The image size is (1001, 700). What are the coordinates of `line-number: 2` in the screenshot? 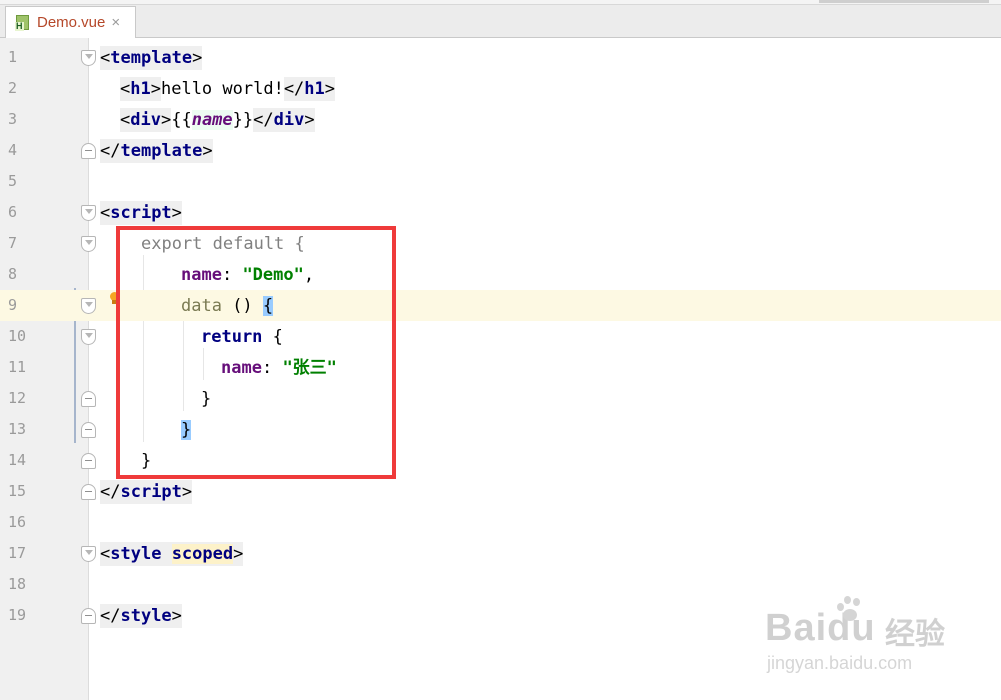 It's located at (13, 88).